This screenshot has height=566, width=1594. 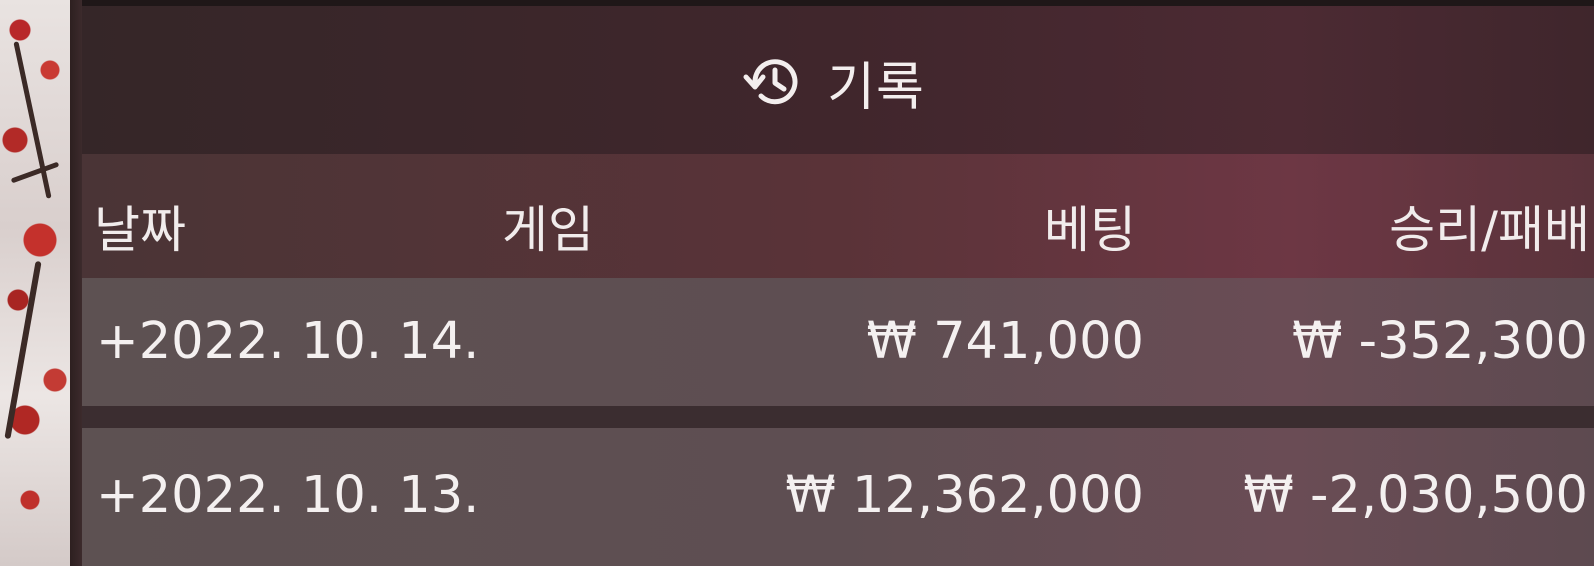 I want to click on column-header-date: 날짜, so click(x=140, y=226).